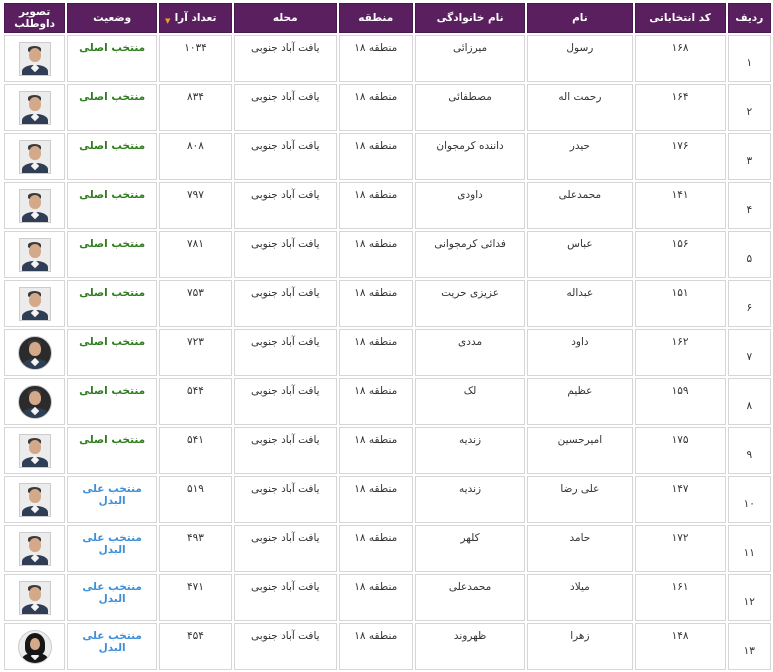 The height and width of the screenshot is (672, 773). Describe the element at coordinates (580, 156) in the screenshot. I see `cell-first-name: حیدر` at that location.